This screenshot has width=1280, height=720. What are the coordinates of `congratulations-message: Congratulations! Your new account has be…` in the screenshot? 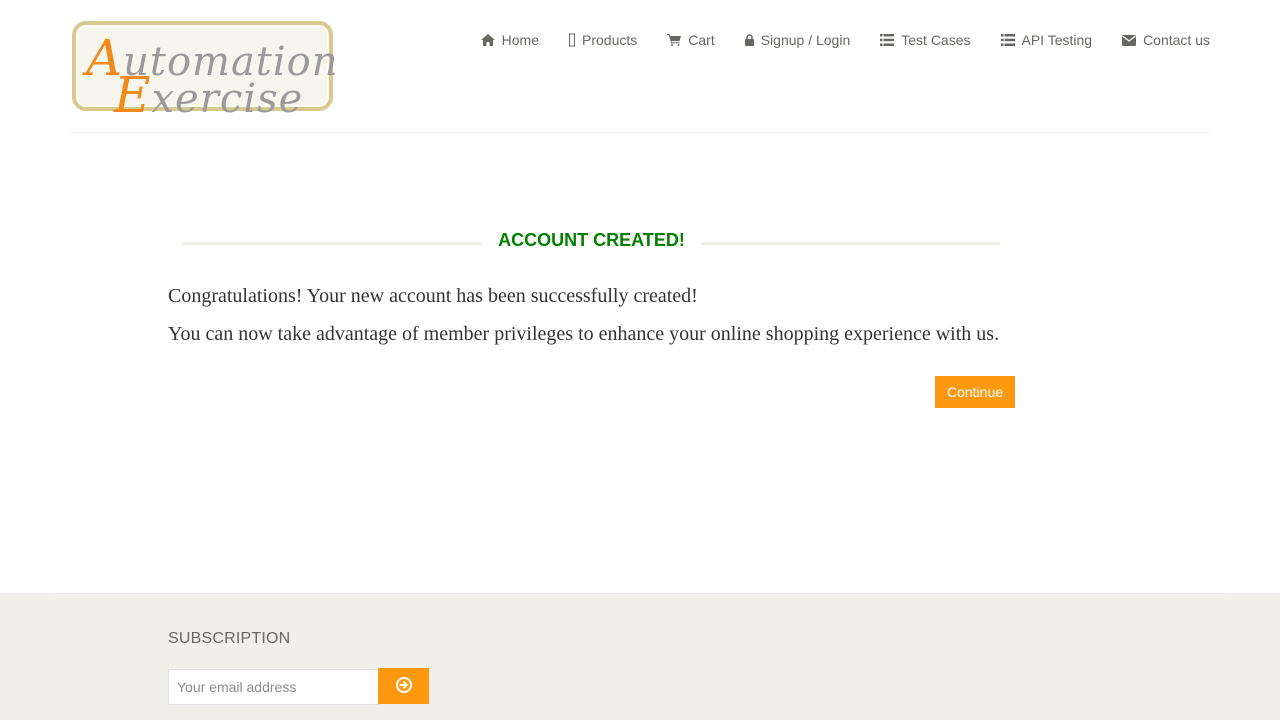 It's located at (433, 296).